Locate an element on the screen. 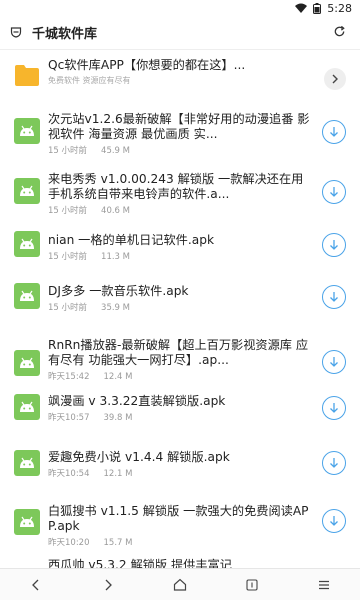 This screenshot has width=360, height=601. file-time: 昨天10:20 is located at coordinates (69, 543).